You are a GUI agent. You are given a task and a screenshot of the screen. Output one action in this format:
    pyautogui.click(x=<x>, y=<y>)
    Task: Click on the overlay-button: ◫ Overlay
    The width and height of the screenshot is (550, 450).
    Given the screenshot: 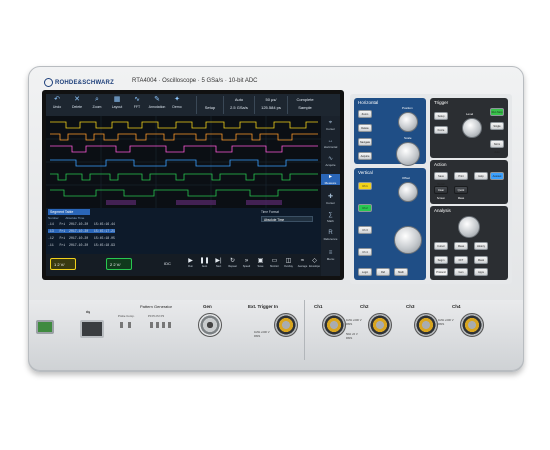 What is the action you would take?
    pyautogui.click(x=288, y=262)
    